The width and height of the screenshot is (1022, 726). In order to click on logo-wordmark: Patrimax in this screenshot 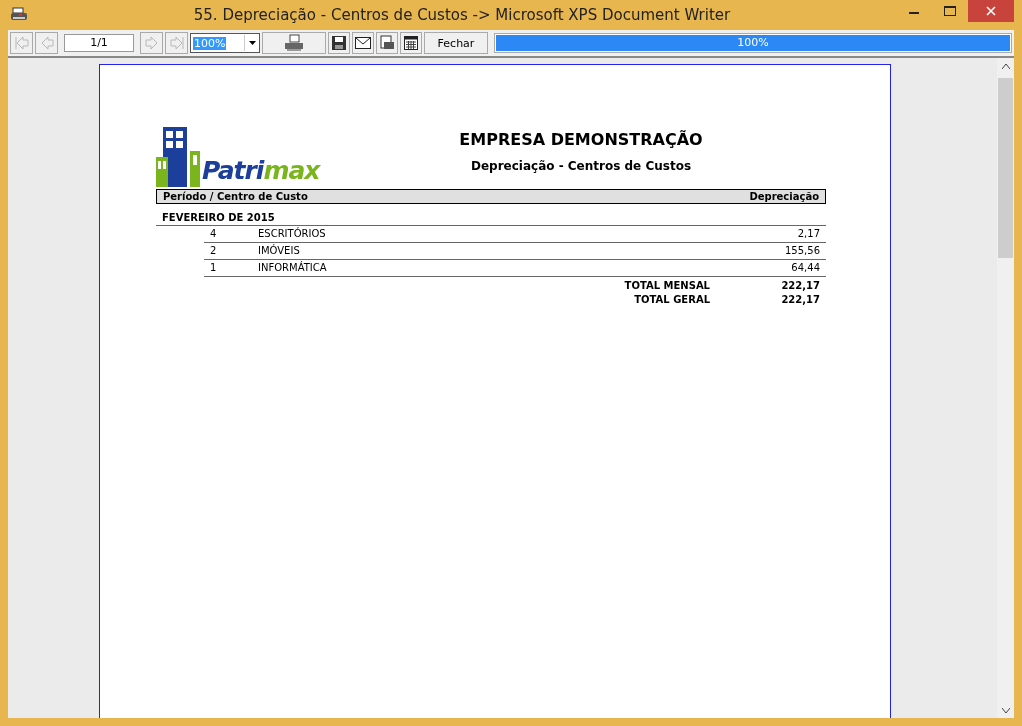, I will do `click(261, 170)`.